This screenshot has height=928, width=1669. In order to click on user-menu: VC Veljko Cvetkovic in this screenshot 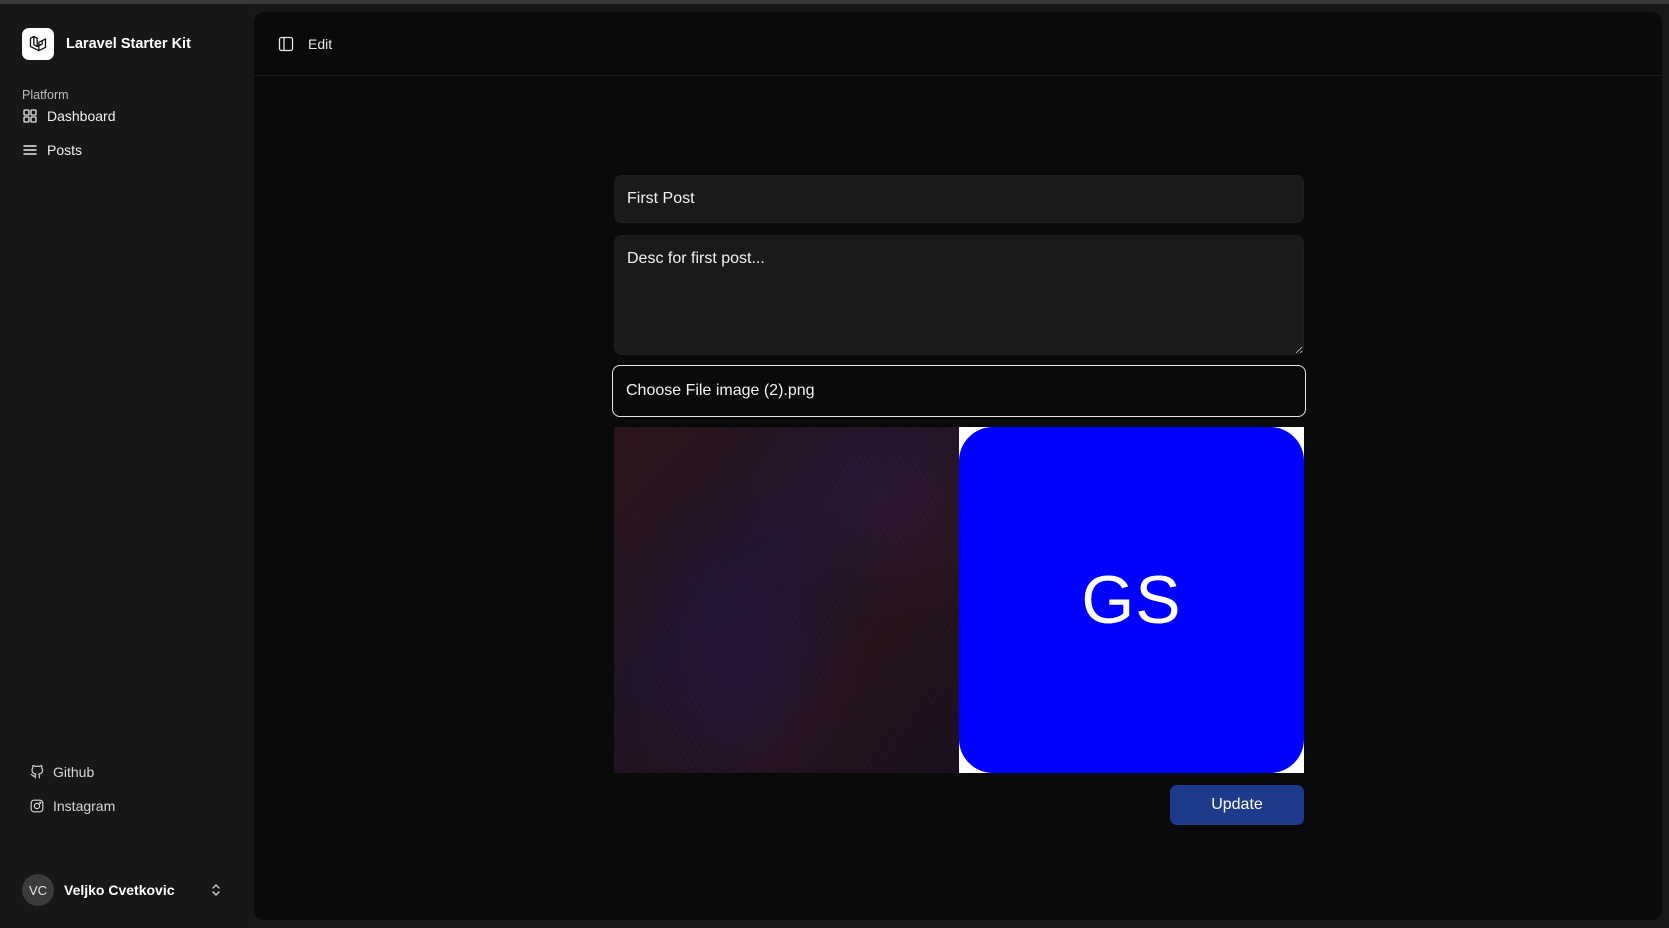, I will do `click(127, 890)`.